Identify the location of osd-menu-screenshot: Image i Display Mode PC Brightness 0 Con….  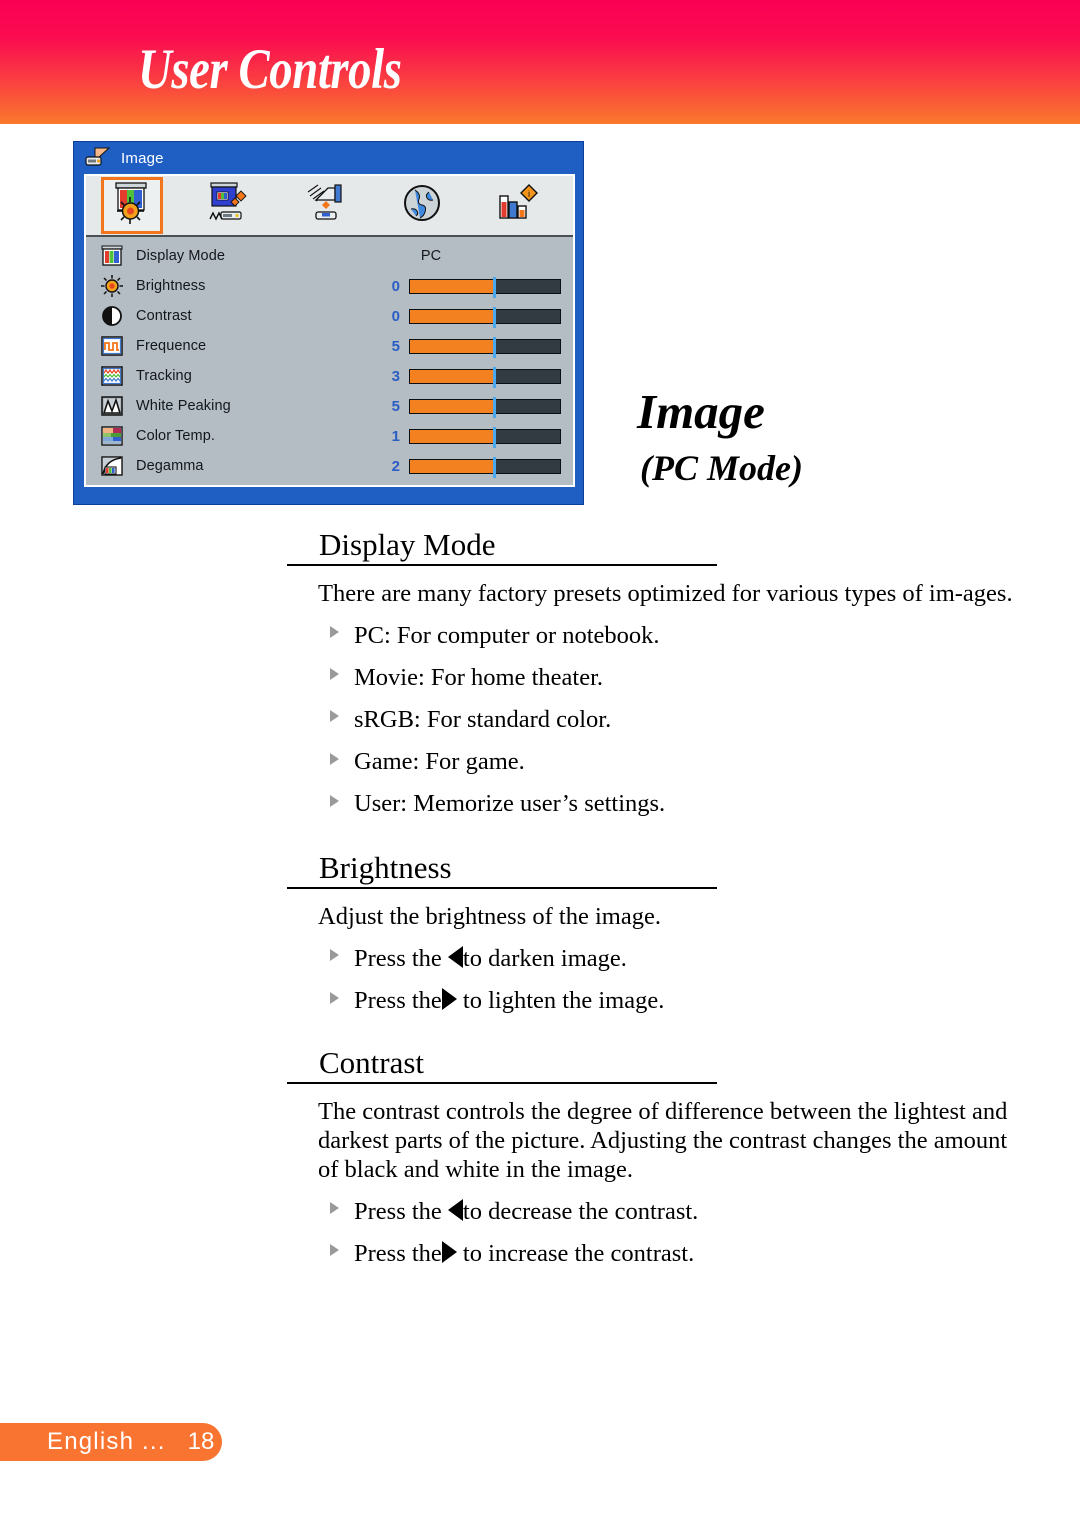
(328, 323).